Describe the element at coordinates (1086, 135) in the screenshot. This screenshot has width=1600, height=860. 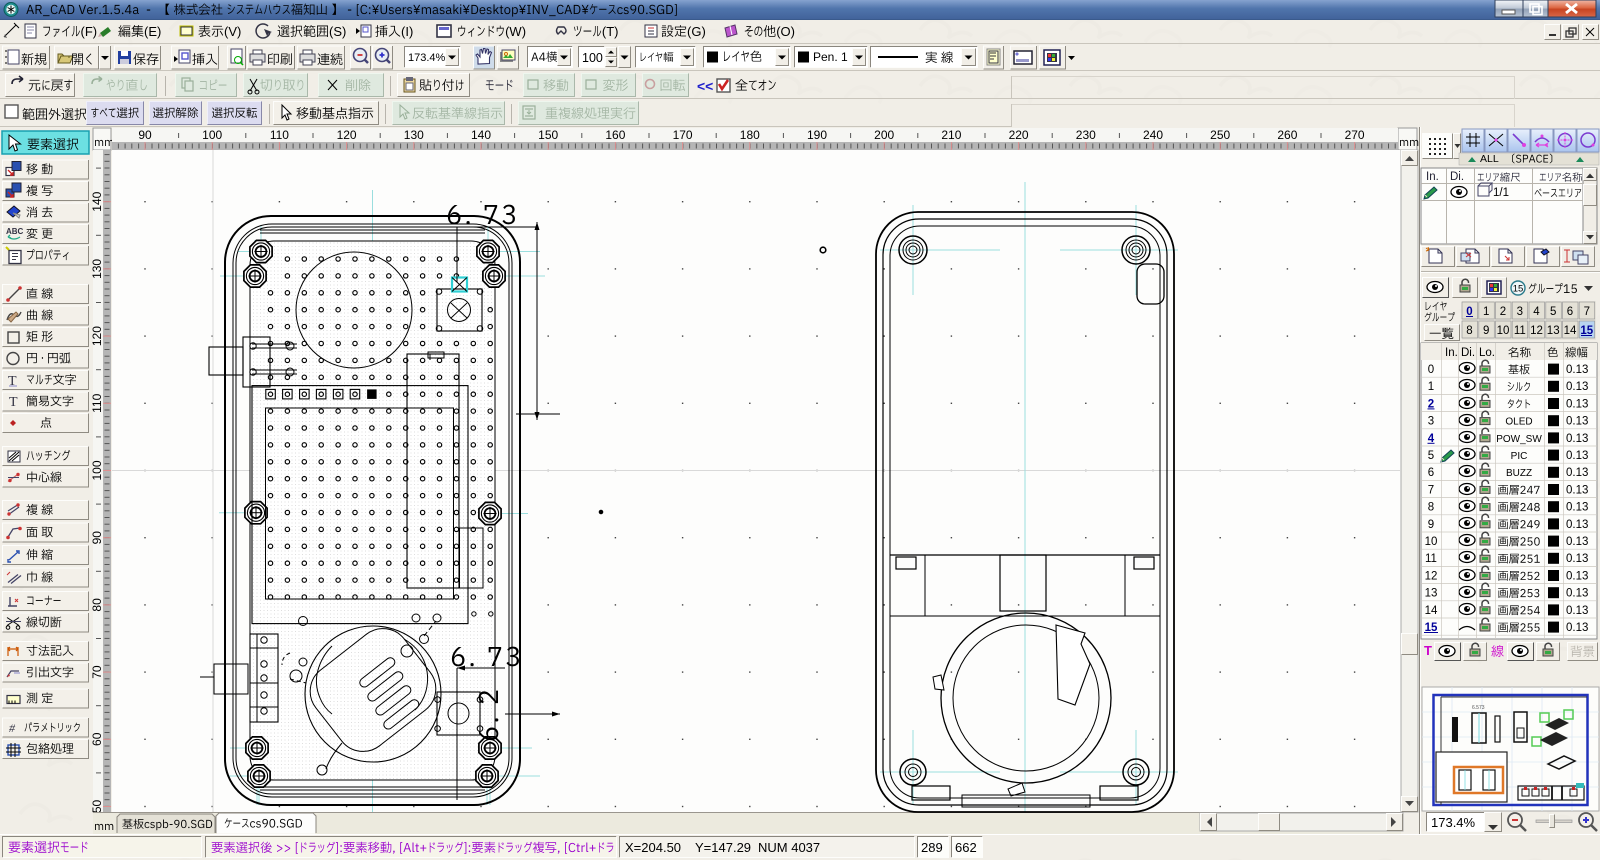
I see `svg-text: 230` at that location.